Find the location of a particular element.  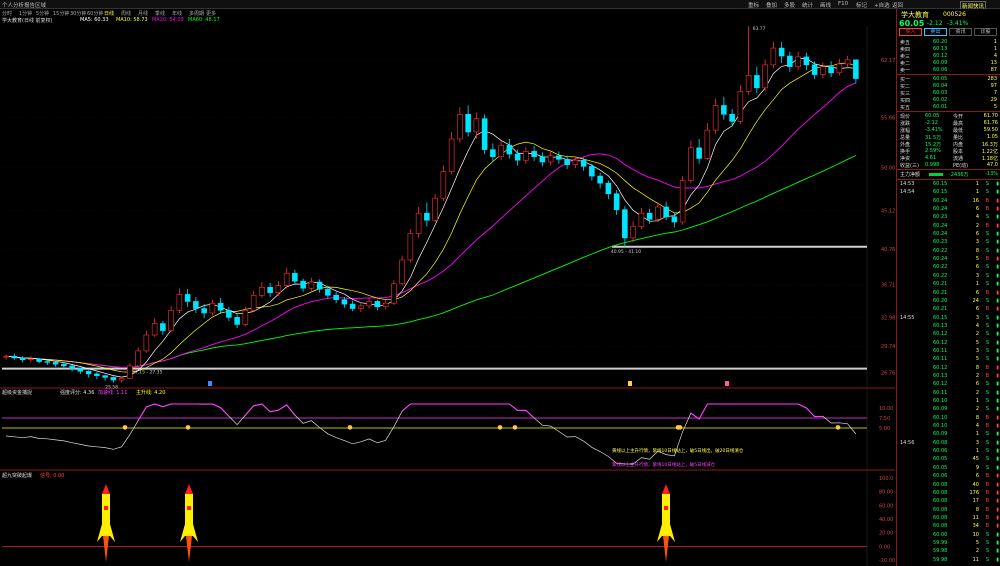

tick-volume: 6 is located at coordinates (977, 384).